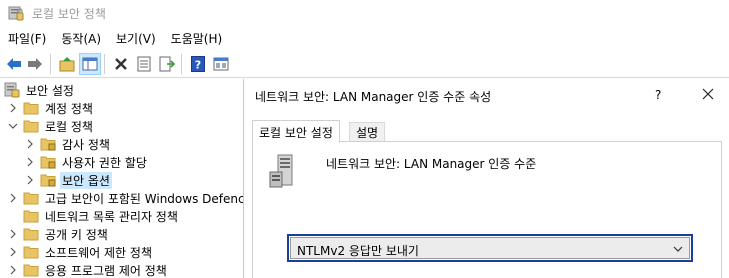 Image resolution: width=729 pixels, height=278 pixels. I want to click on select-value: NTLMv2 응답만 보내기, so click(358, 251).